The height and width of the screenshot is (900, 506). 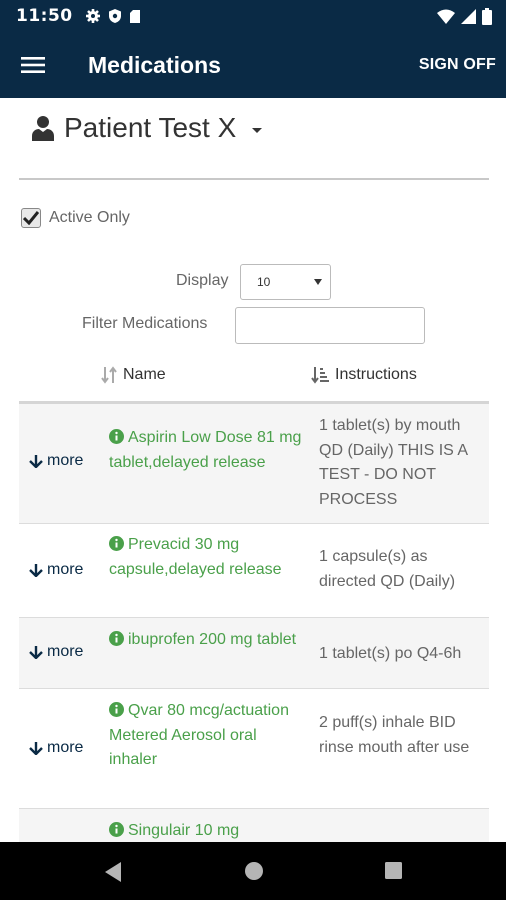 I want to click on home-icon, so click(x=254, y=871).